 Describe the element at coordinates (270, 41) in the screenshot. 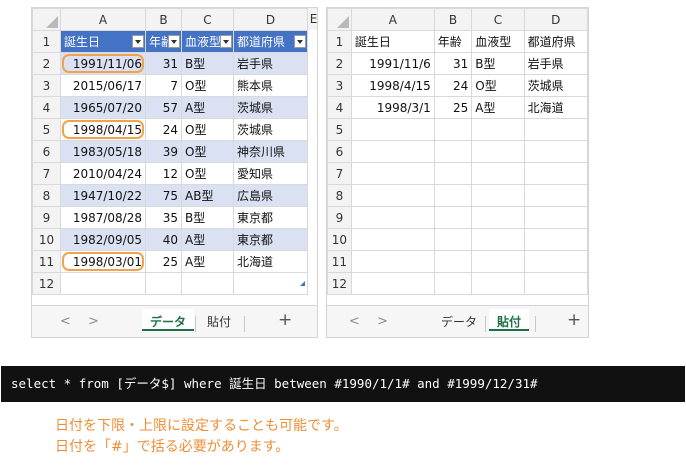

I see `table-header-cell: 都道府県` at that location.